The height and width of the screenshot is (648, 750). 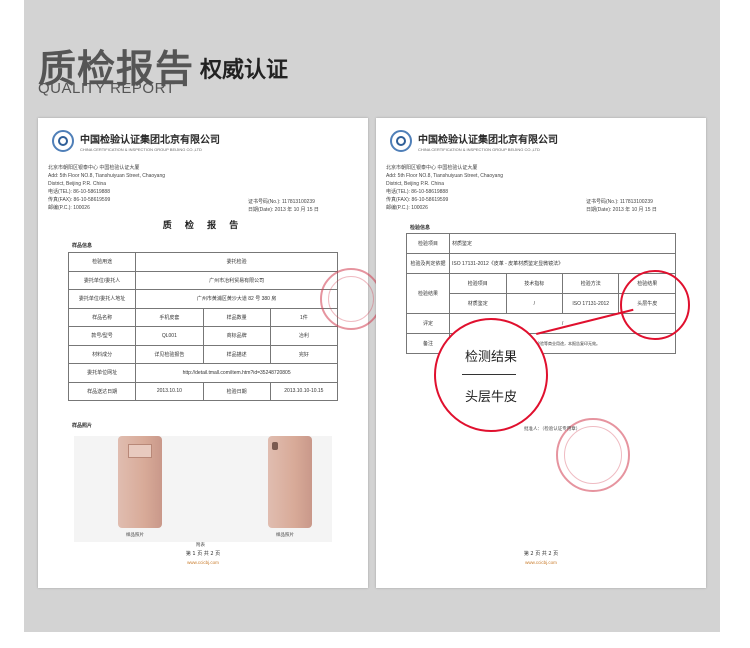 I want to click on table-row: 检验项目 材质鉴定, so click(x=540, y=243).